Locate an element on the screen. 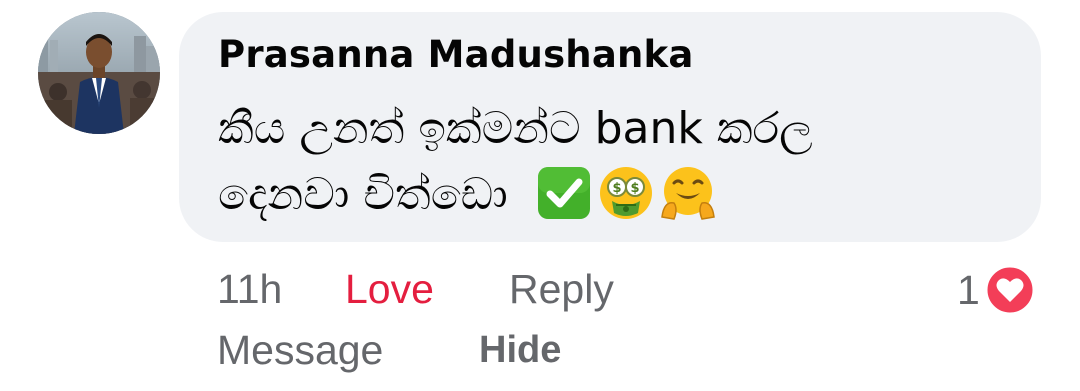  comment-text-line-2-text: දෙනවා චිත්ඩො is located at coordinates (363, 194).